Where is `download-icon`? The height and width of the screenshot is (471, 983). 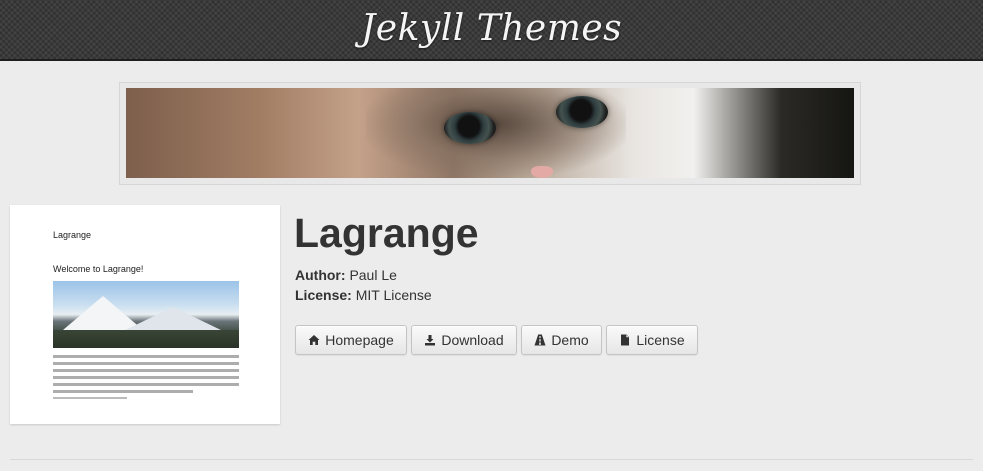 download-icon is located at coordinates (430, 340).